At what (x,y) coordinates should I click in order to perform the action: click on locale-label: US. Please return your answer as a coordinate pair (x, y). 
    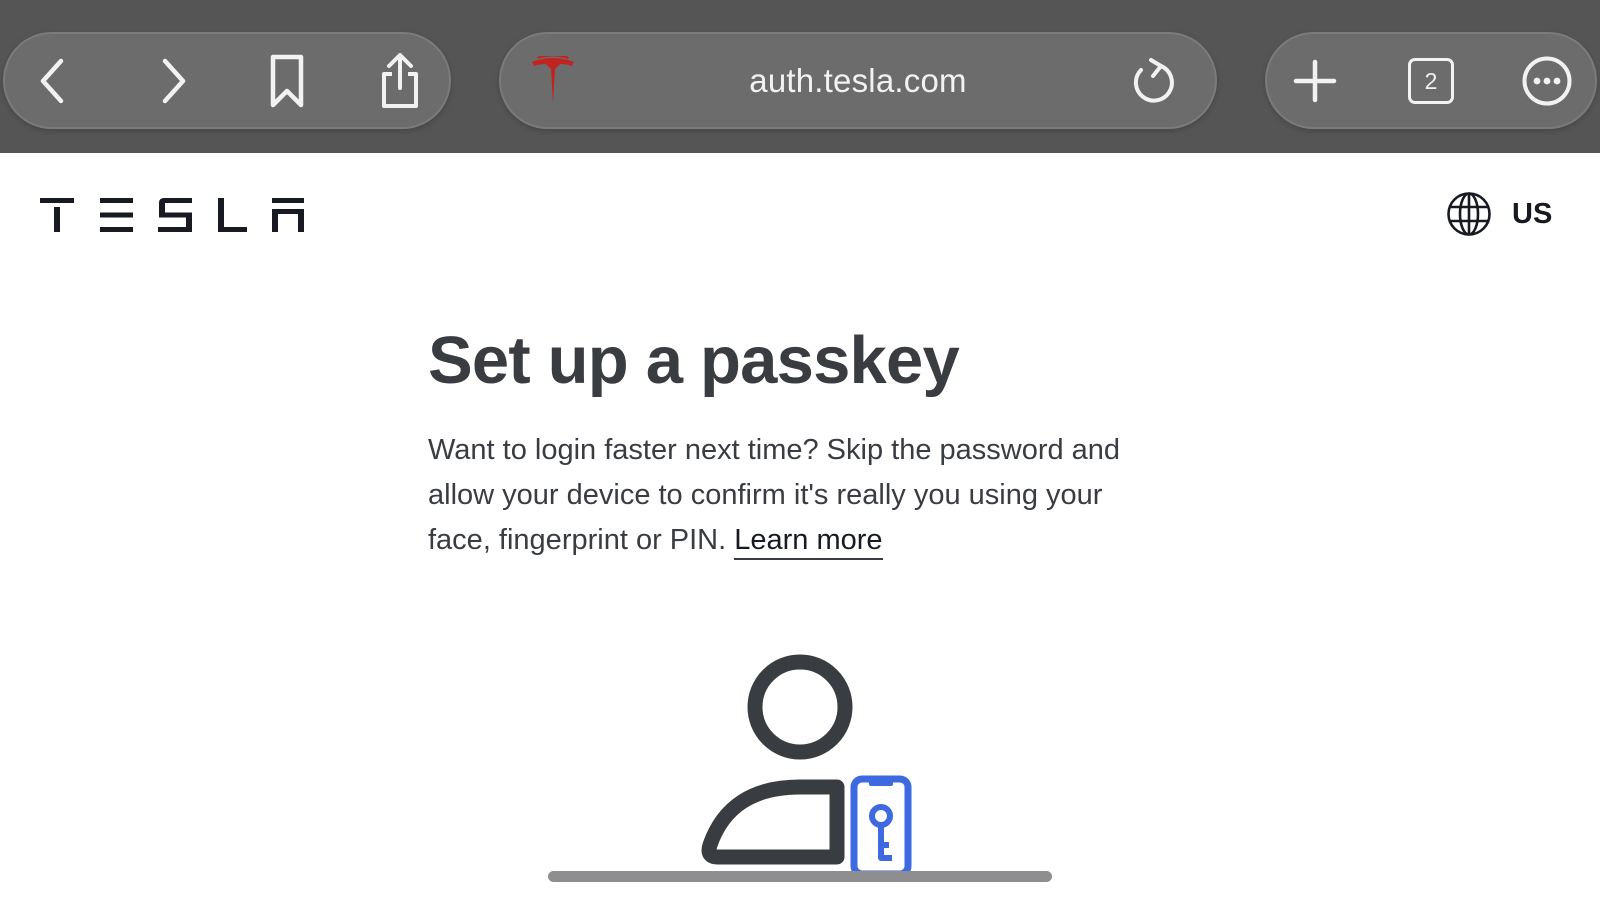
    Looking at the image, I should click on (1532, 213).